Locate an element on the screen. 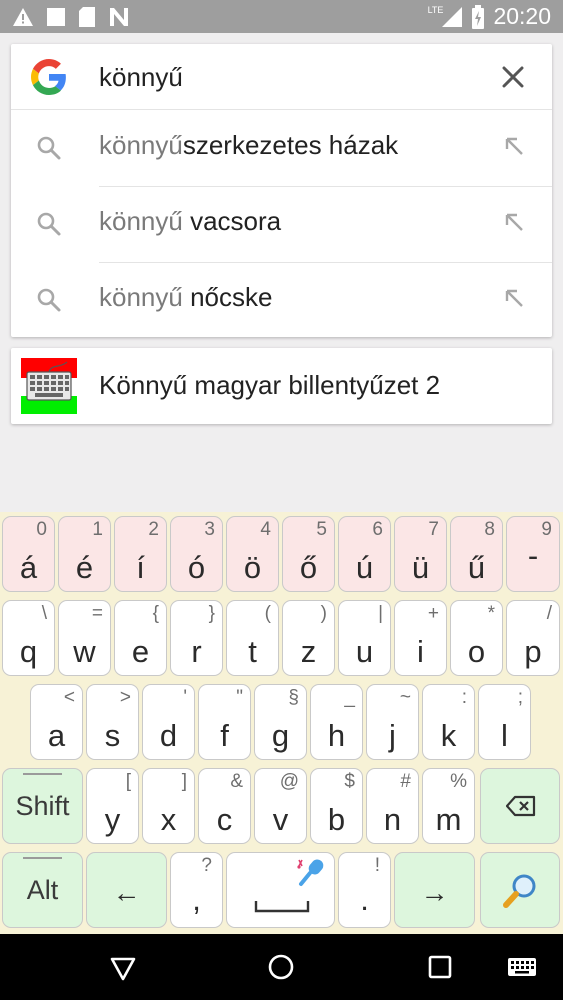 The height and width of the screenshot is (1000, 563). app-result-item: Könnyű magyar billentyűzet 2 is located at coordinates (281, 386).